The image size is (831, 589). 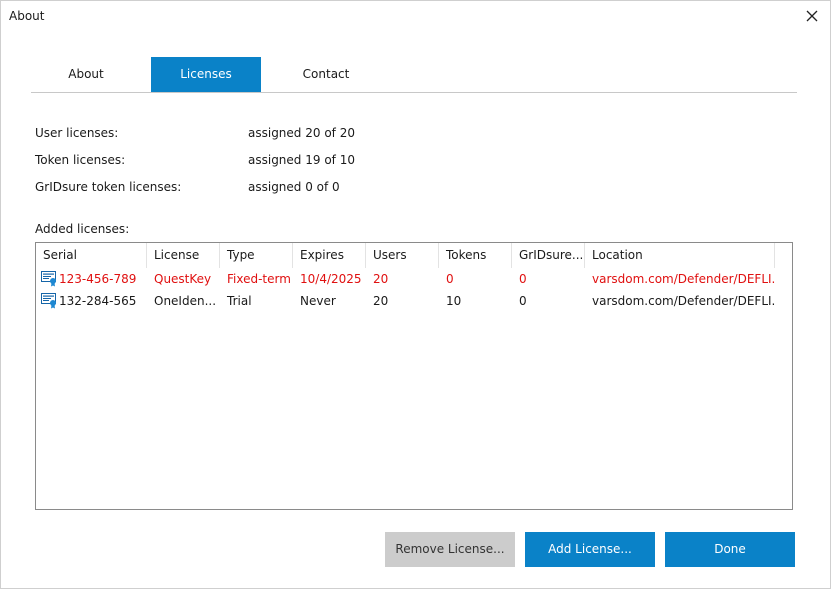 I want to click on column-header-tokens: Tokens, so click(x=475, y=255).